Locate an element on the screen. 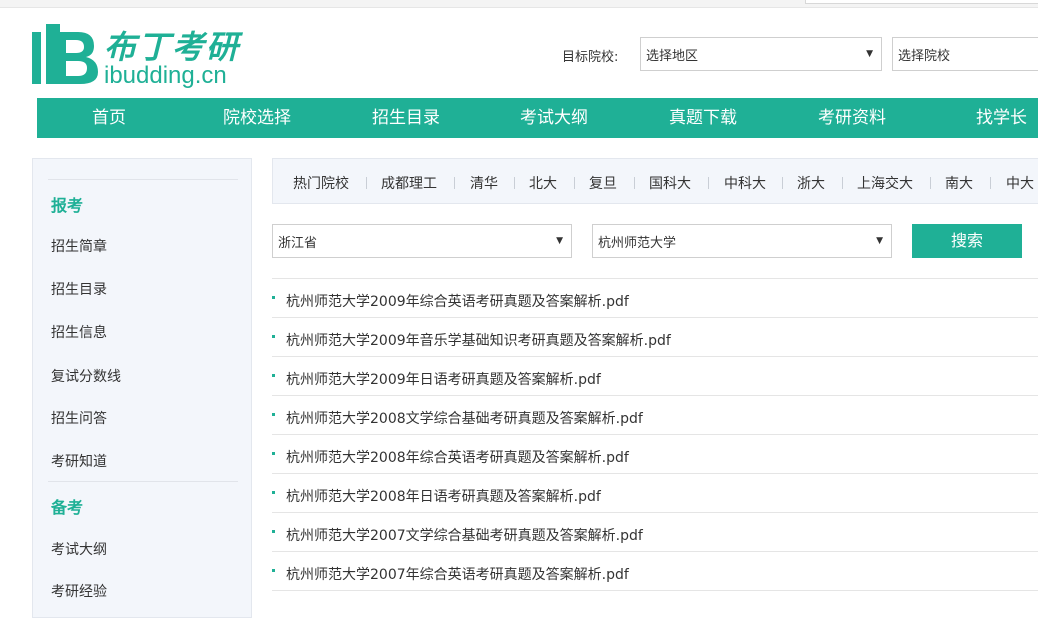 The image size is (1038, 618). file-link: 杭州师范大学2009年日语考研真题及答案解析.pdf is located at coordinates (443, 379).